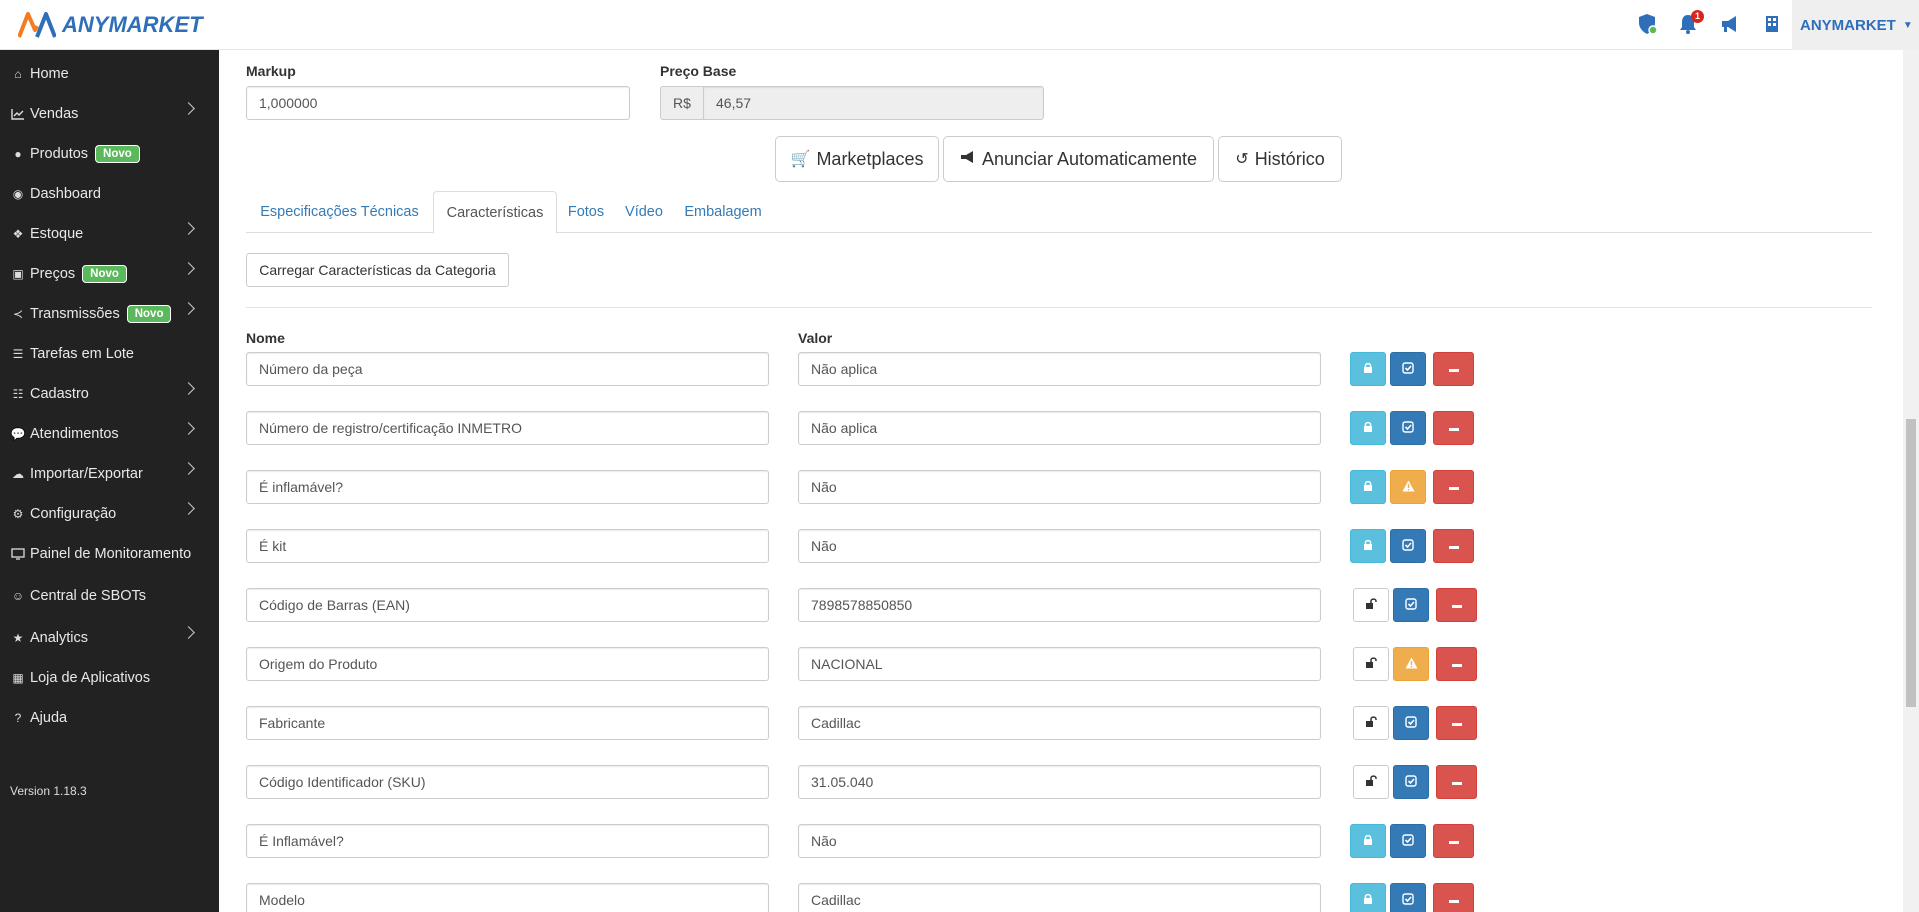 The height and width of the screenshot is (912, 1919). Describe the element at coordinates (1648, 24) in the screenshot. I see `shield-status-icon` at that location.